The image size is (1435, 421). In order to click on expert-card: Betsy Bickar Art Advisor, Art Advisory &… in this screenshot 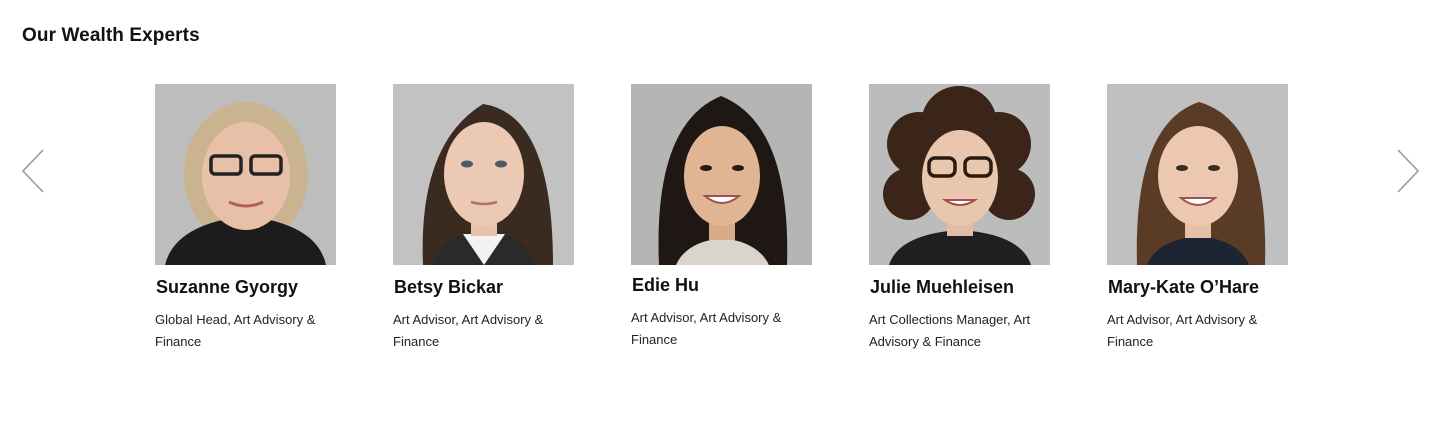, I will do `click(493, 218)`.